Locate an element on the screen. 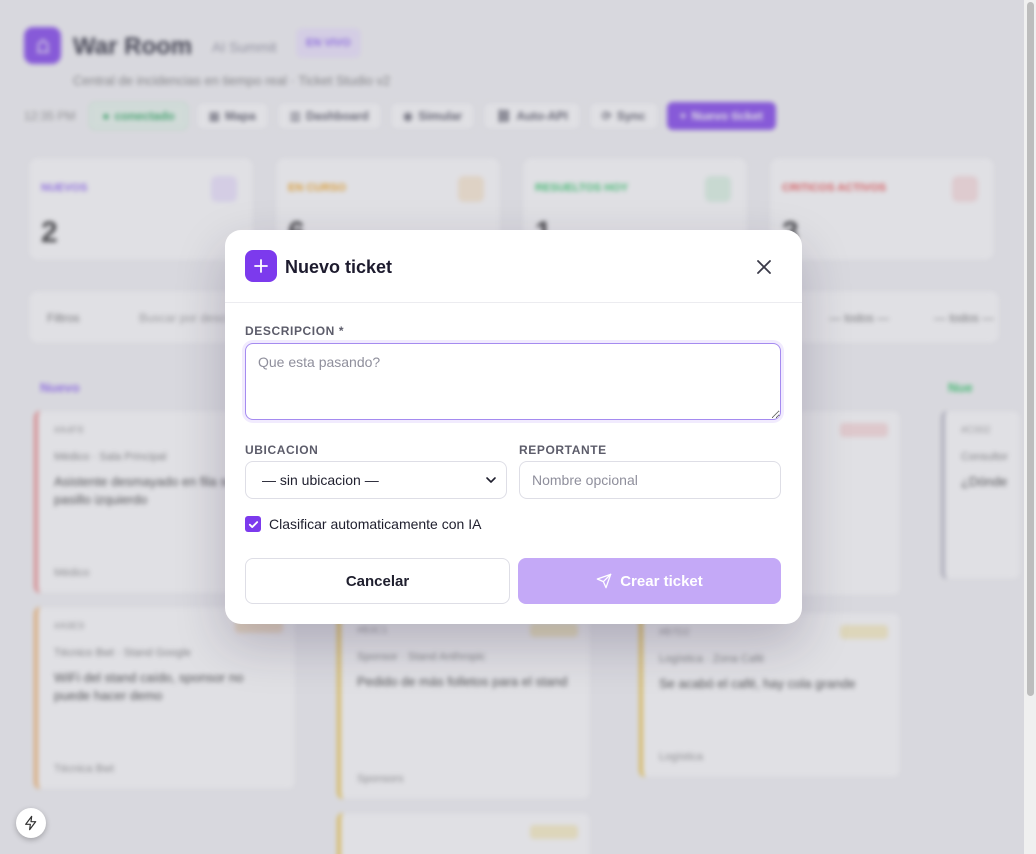  auto-classify-toggle: Clasificar automaticamente con IA is located at coordinates (363, 524).